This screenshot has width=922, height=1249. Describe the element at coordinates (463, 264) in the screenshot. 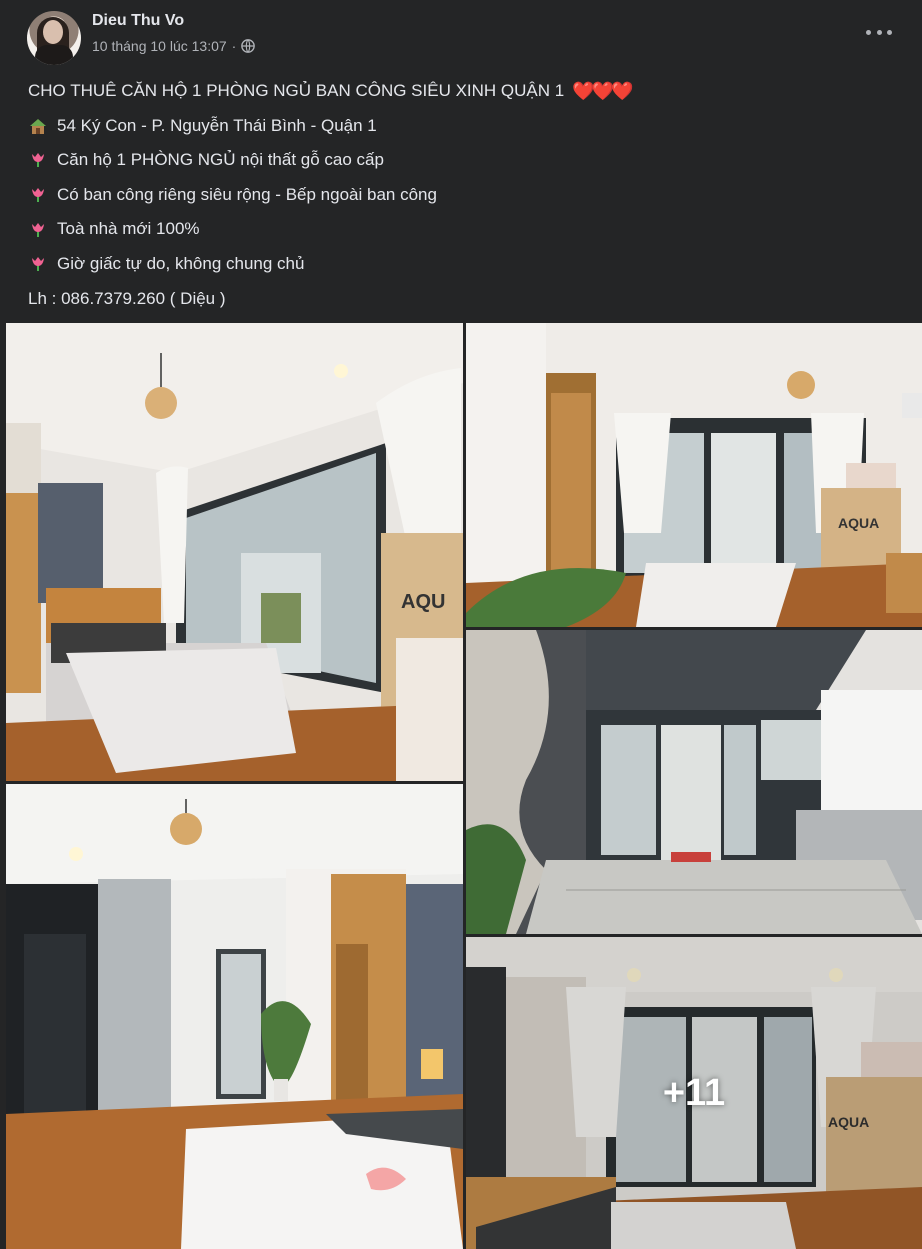

I see `feature-line: Giờ giấc tự do, không chung chủ` at that location.